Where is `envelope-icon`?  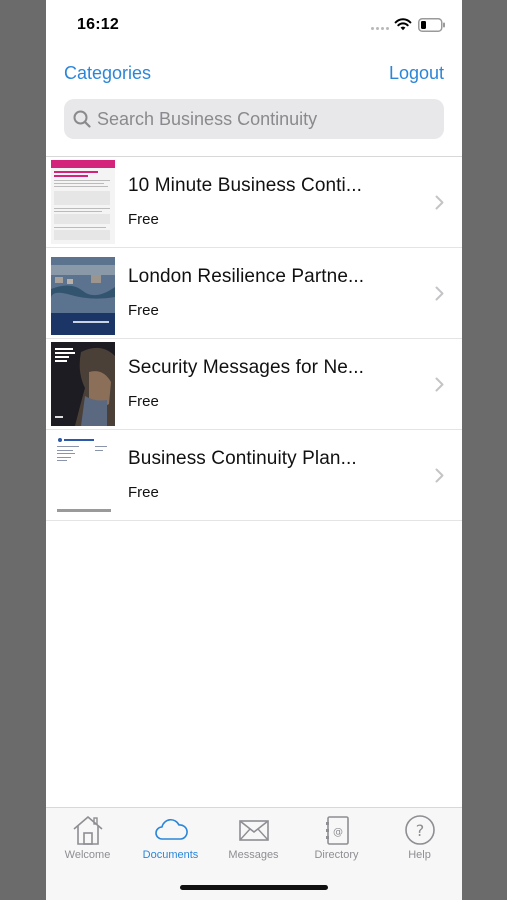 envelope-icon is located at coordinates (253, 830).